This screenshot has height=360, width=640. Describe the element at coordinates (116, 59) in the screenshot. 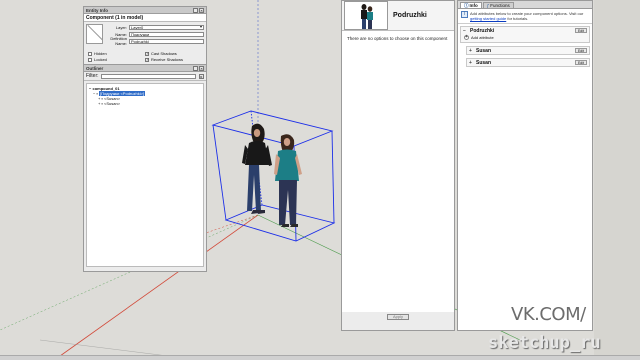

I see `locked-toggle: Locked` at that location.